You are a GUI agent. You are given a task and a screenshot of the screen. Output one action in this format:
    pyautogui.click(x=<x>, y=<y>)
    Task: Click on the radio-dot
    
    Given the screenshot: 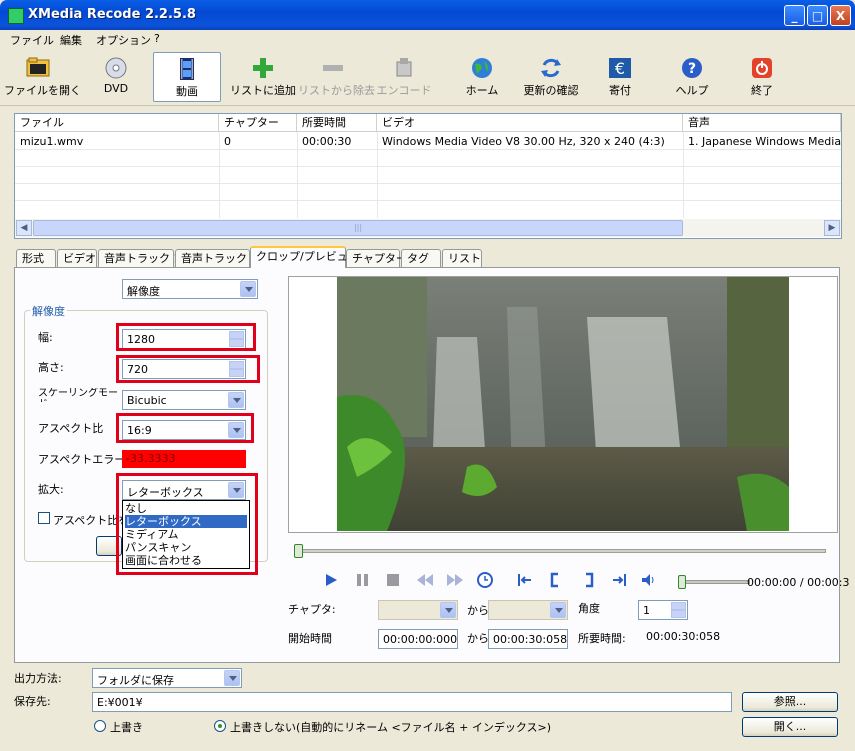 What is the action you would take?
    pyautogui.click(x=220, y=726)
    